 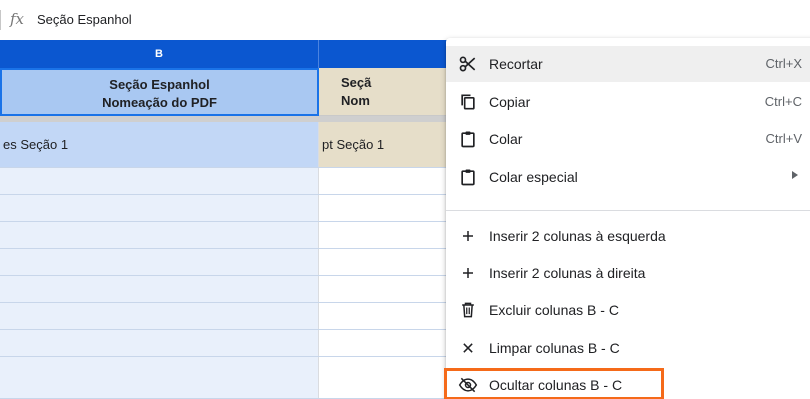 What do you see at coordinates (628, 383) in the screenshot?
I see `menu-item-hide-columns: Ocultar colunas B - C` at bounding box center [628, 383].